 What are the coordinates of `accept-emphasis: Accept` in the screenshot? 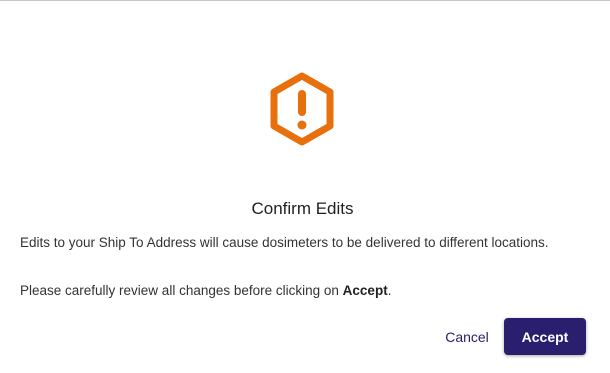 It's located at (365, 290).